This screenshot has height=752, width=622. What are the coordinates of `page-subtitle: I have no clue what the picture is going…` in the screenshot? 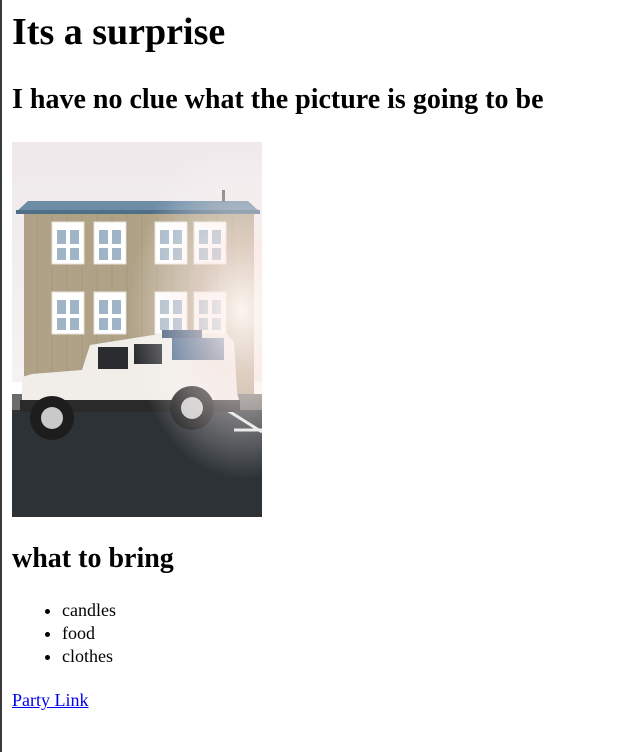 It's located at (278, 99).